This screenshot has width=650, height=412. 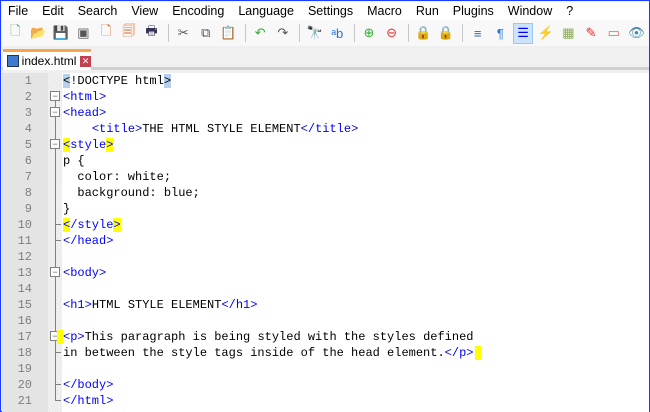 I want to click on sync-horizontal-icon: 🔒, so click(x=446, y=32).